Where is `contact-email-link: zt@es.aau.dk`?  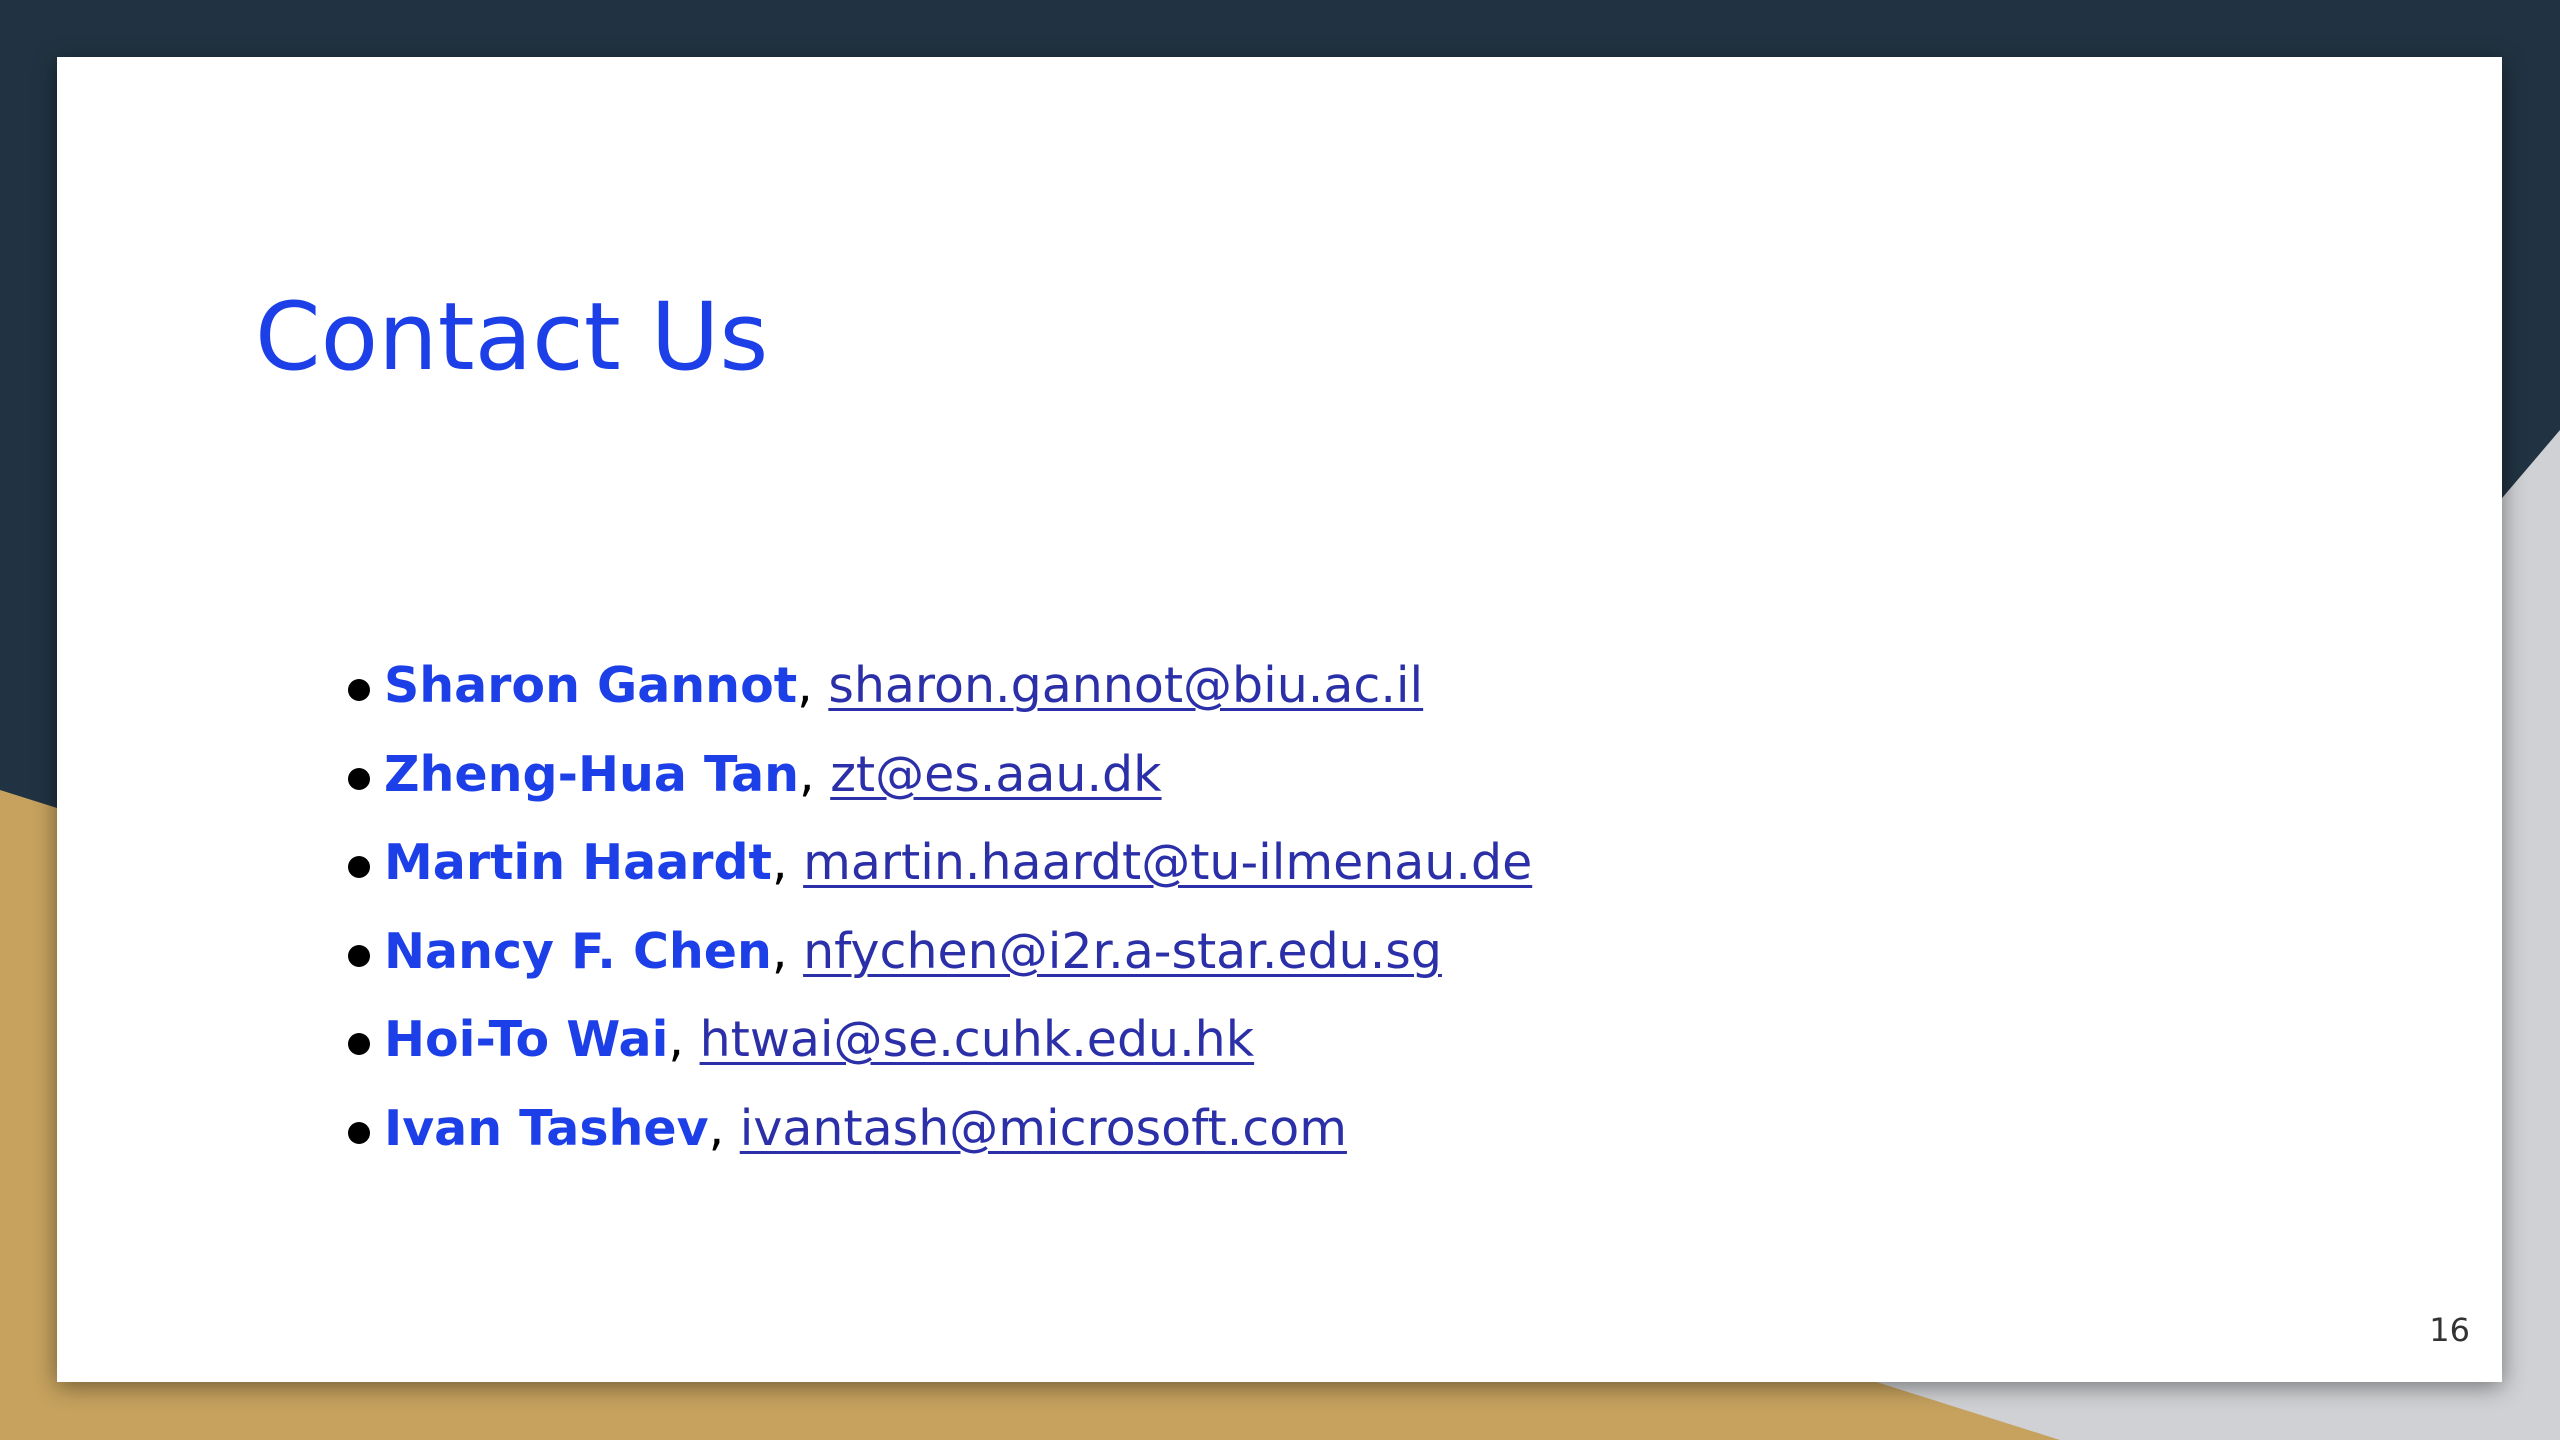 contact-email-link: zt@es.aau.dk is located at coordinates (995, 774).